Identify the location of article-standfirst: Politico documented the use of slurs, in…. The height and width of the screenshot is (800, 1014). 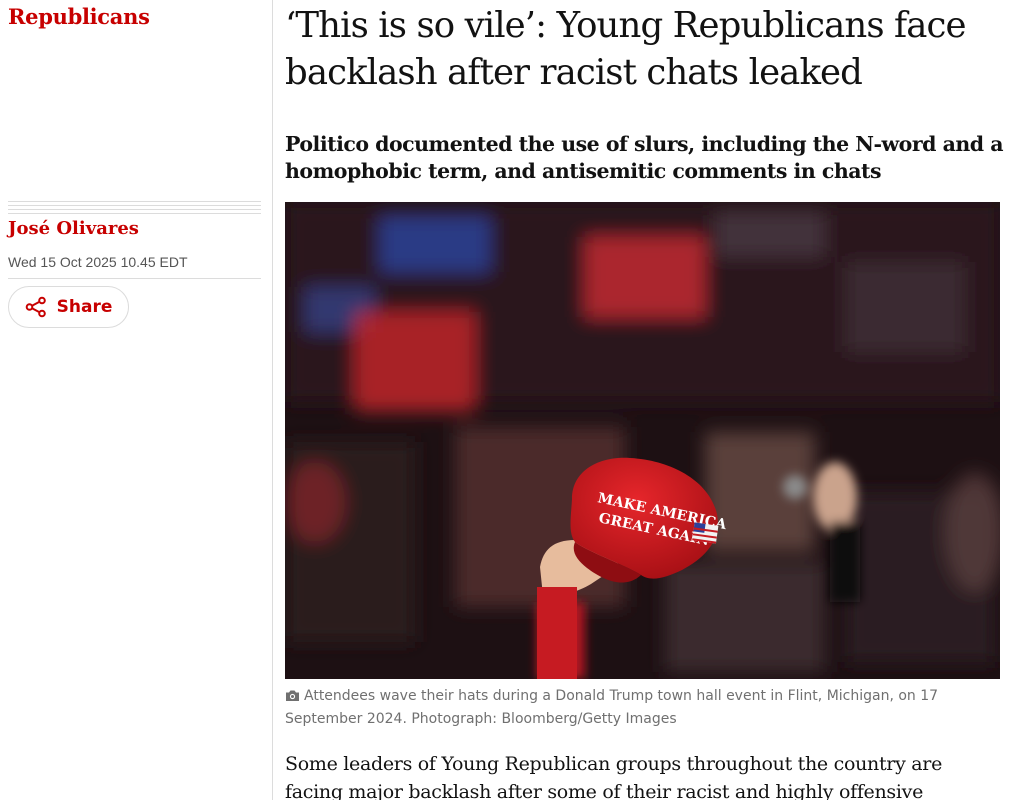
(644, 157).